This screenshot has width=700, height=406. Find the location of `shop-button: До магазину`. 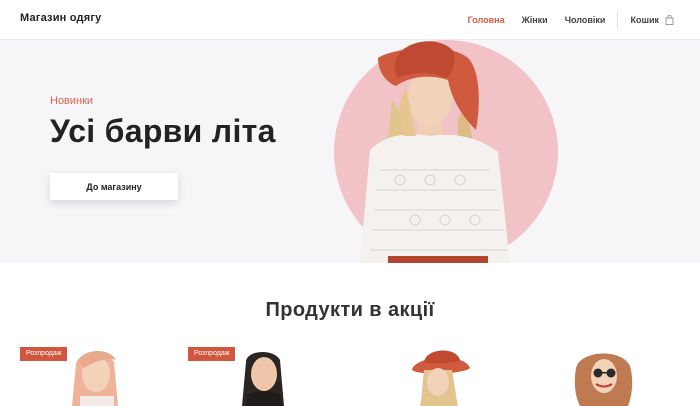

shop-button: До магазину is located at coordinates (114, 186).